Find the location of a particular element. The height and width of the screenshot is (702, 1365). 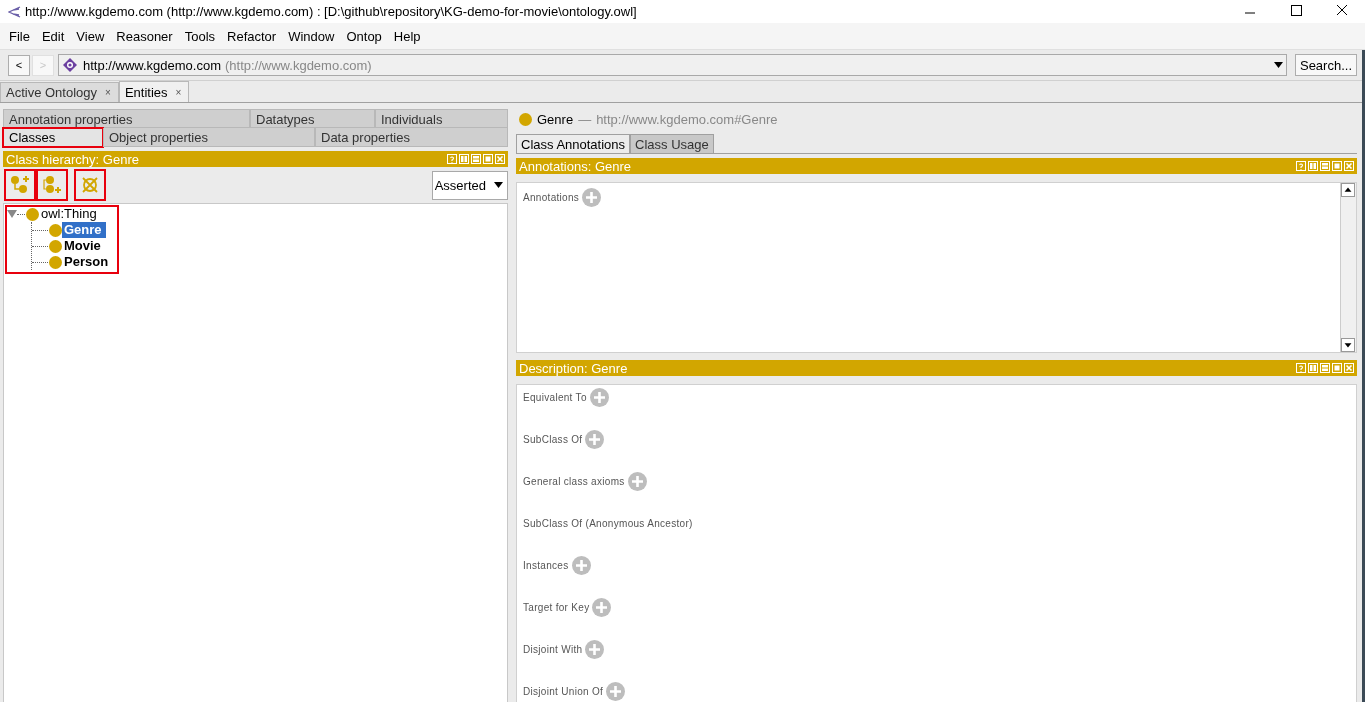

entity-tab: Individuals is located at coordinates (441, 118).